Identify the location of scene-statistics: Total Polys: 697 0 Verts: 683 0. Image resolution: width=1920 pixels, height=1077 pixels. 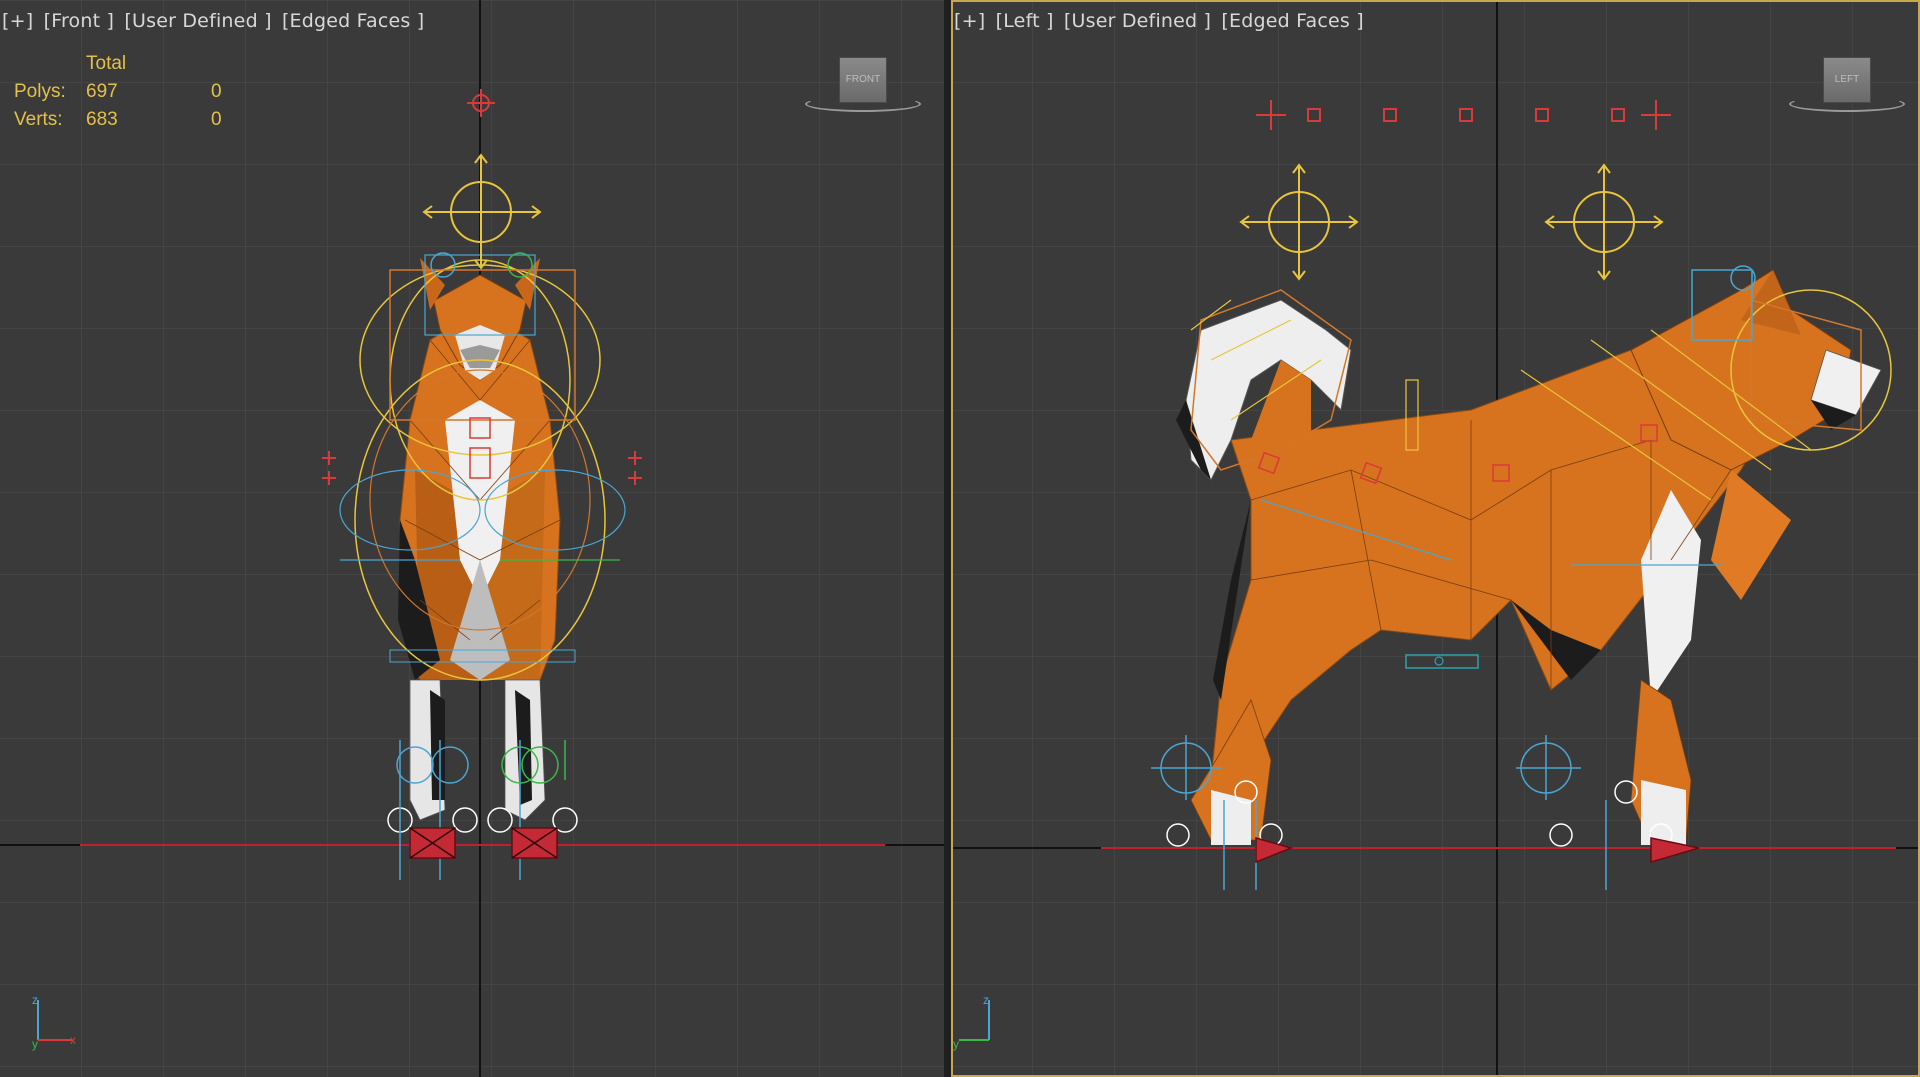
(118, 92).